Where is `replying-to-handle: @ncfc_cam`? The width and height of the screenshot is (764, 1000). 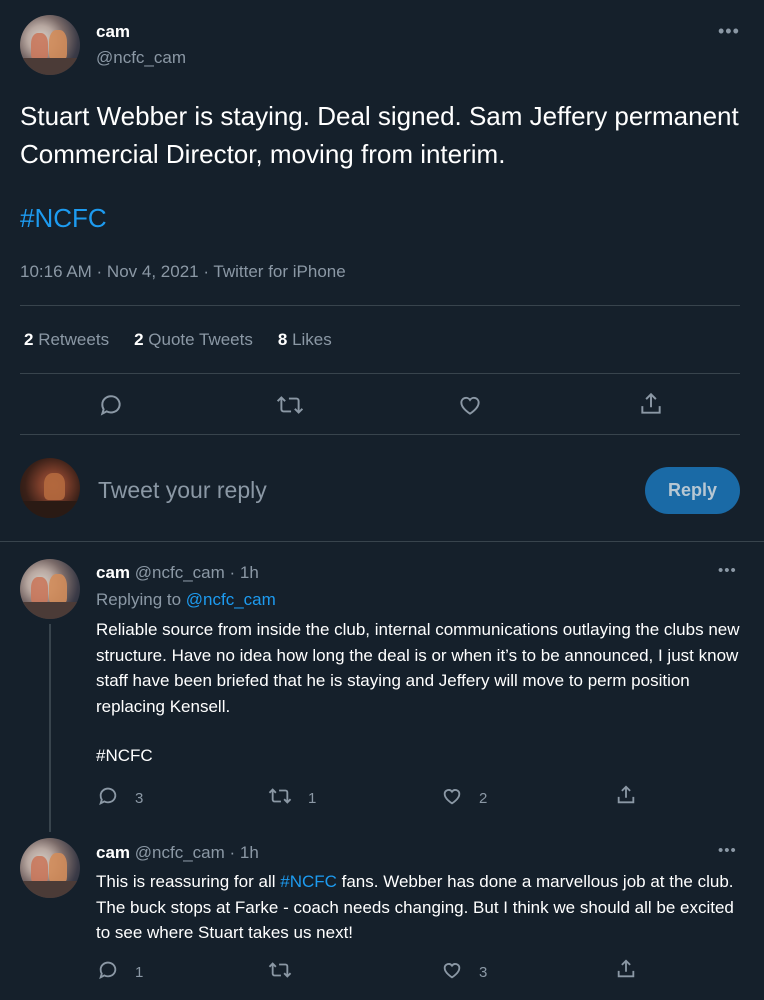
replying-to-handle: @ncfc_cam is located at coordinates (231, 599).